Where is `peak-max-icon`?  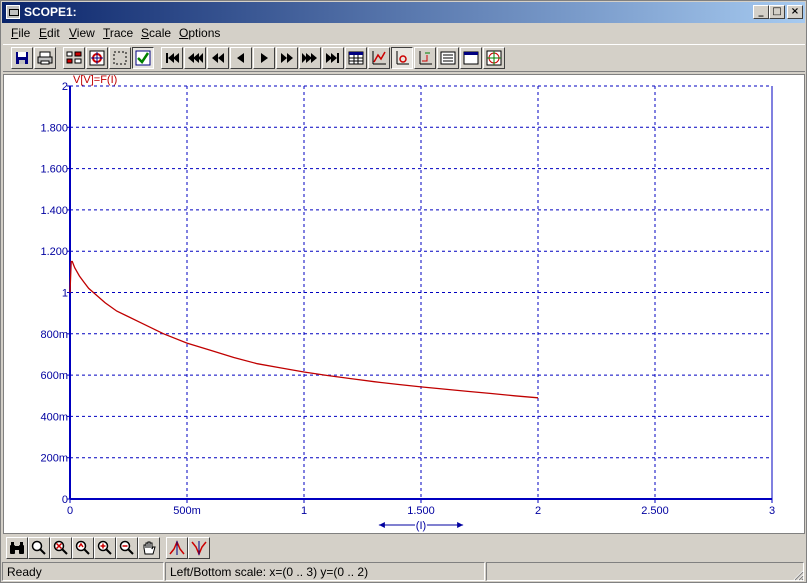 peak-max-icon is located at coordinates (177, 547).